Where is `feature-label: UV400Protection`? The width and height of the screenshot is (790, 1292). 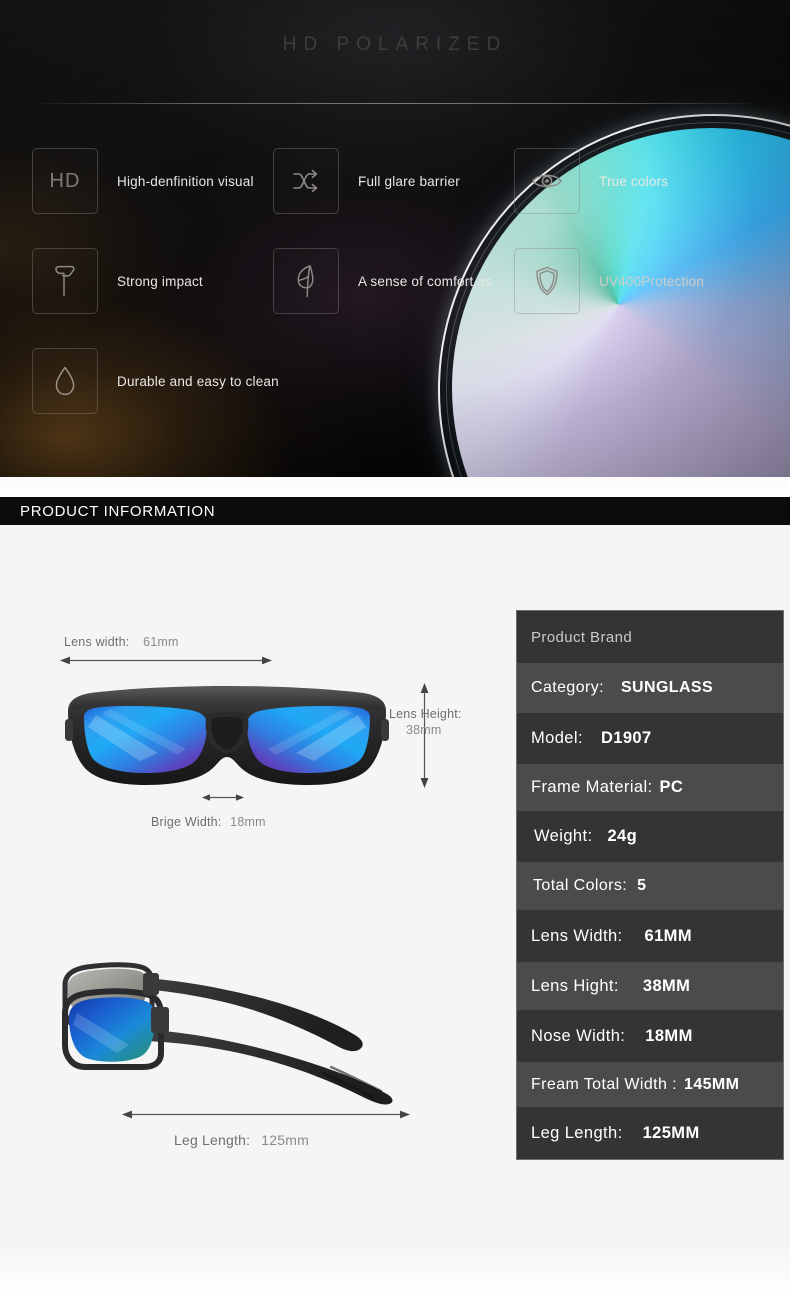 feature-label: UV400Protection is located at coordinates (652, 281).